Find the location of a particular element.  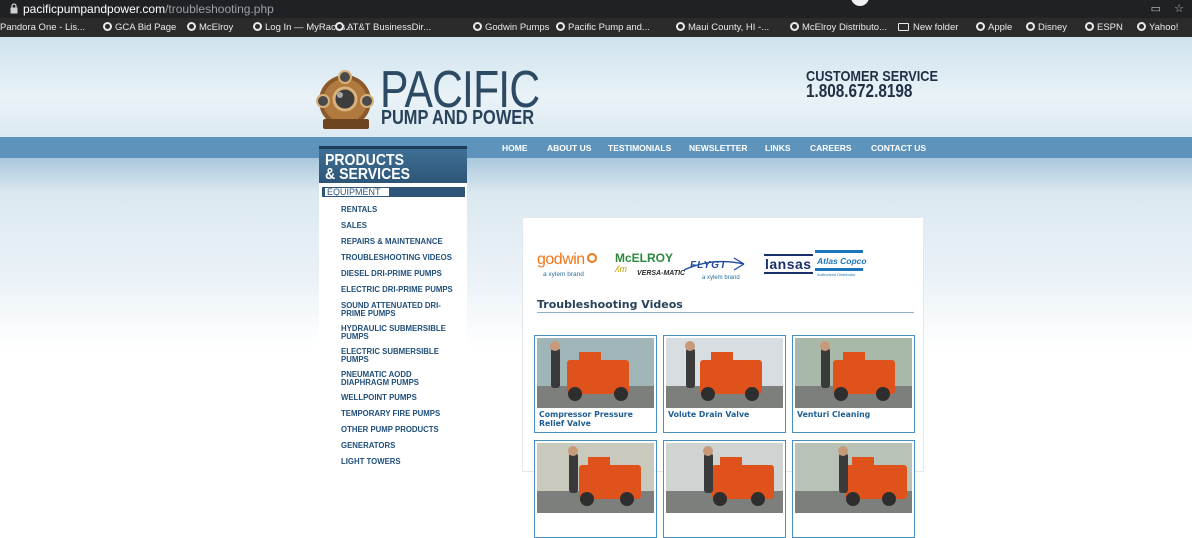

flygt-logo: FLYGT a xylem brand is located at coordinates (717, 268).